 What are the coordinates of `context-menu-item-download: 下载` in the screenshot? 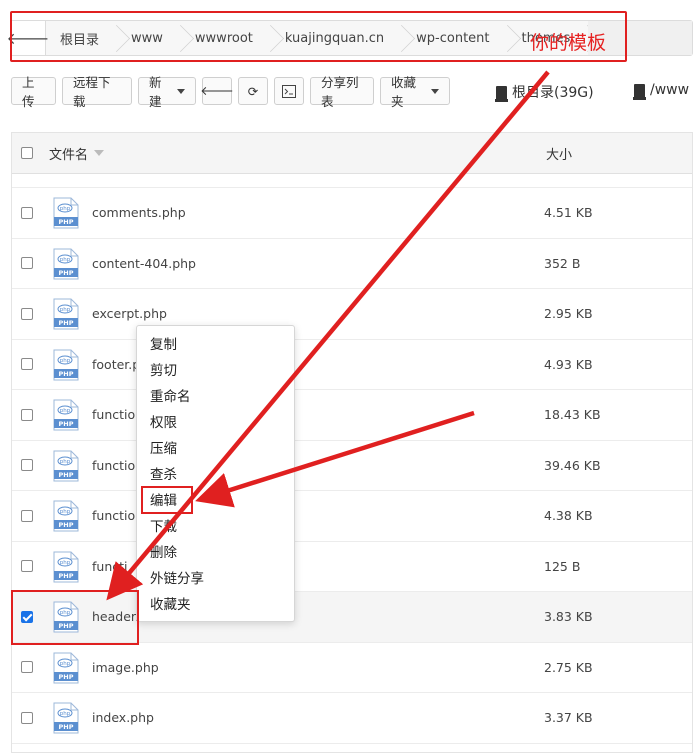 It's located at (215, 527).